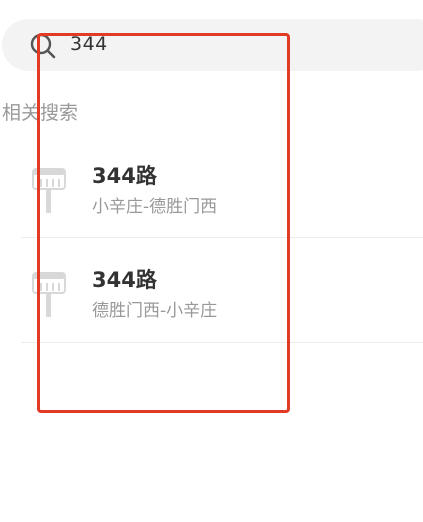  Describe the element at coordinates (43, 46) in the screenshot. I see `search-icon` at that location.